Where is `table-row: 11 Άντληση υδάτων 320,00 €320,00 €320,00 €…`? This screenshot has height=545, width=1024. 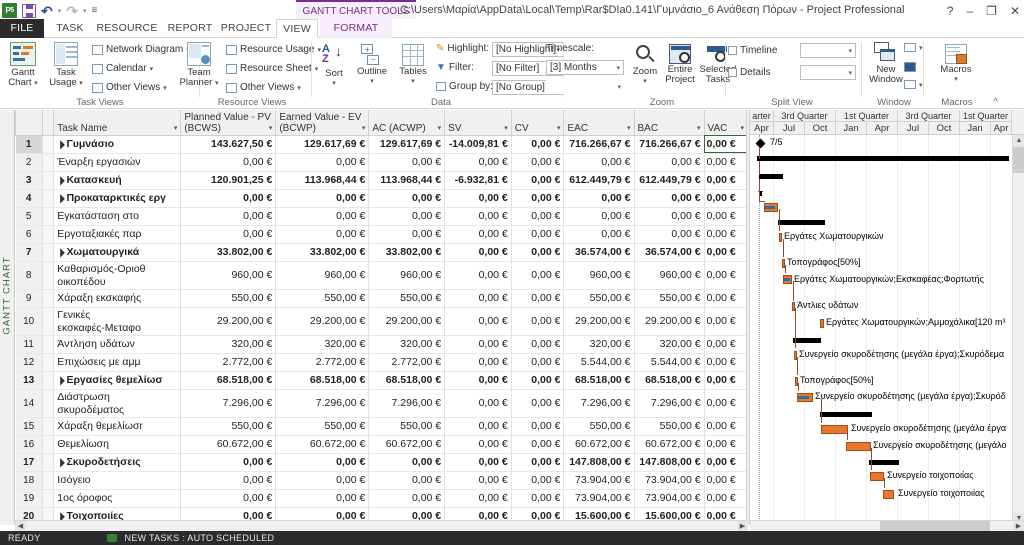 table-row: 11 Άντληση υδάτων 320,00 €320,00 €320,00 €… is located at coordinates (381, 344).